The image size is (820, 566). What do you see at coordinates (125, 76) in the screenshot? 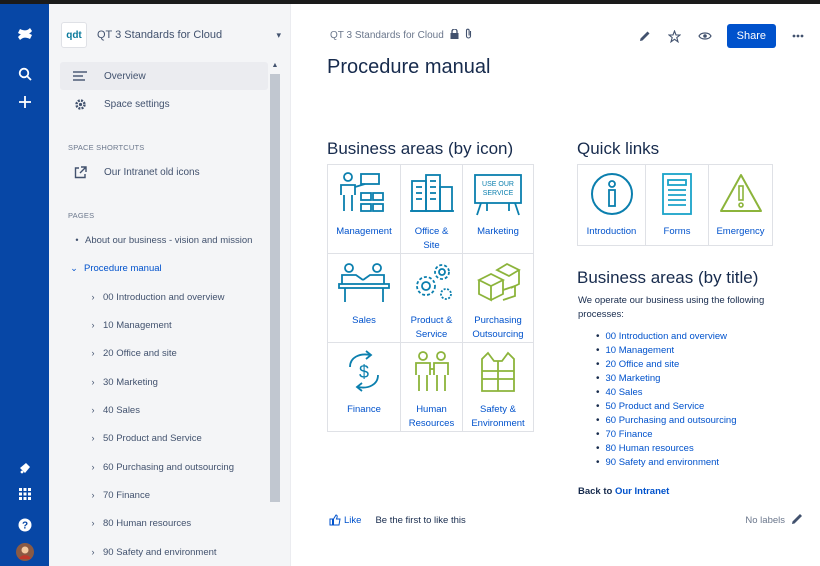
I see `sidebar-item-label: Overview` at bounding box center [125, 76].